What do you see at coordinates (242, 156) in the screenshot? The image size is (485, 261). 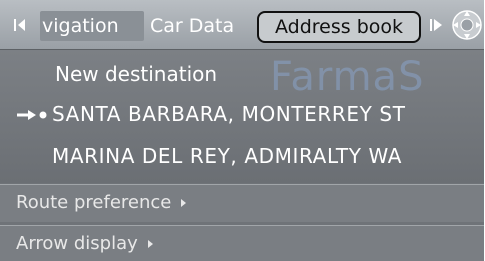 I see `list-item-destination: MARINA DEL REY, ADMIRALTY WA` at bounding box center [242, 156].